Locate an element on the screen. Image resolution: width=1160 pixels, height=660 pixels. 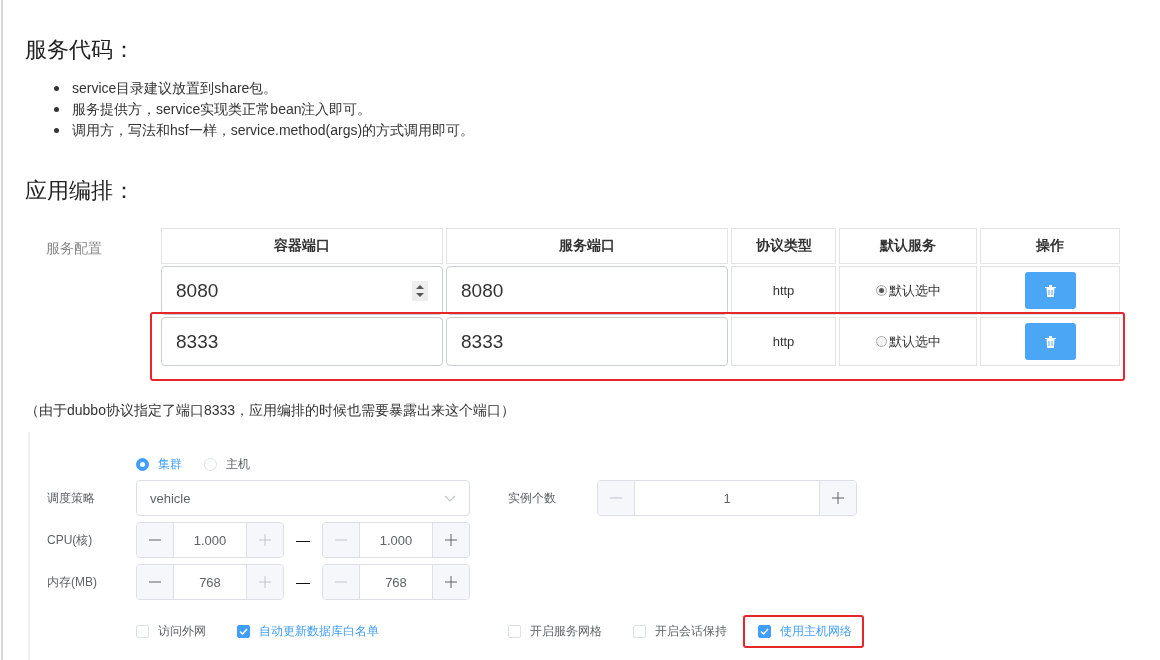
option-checkbox: 开启服务网格 is located at coordinates (553, 631).